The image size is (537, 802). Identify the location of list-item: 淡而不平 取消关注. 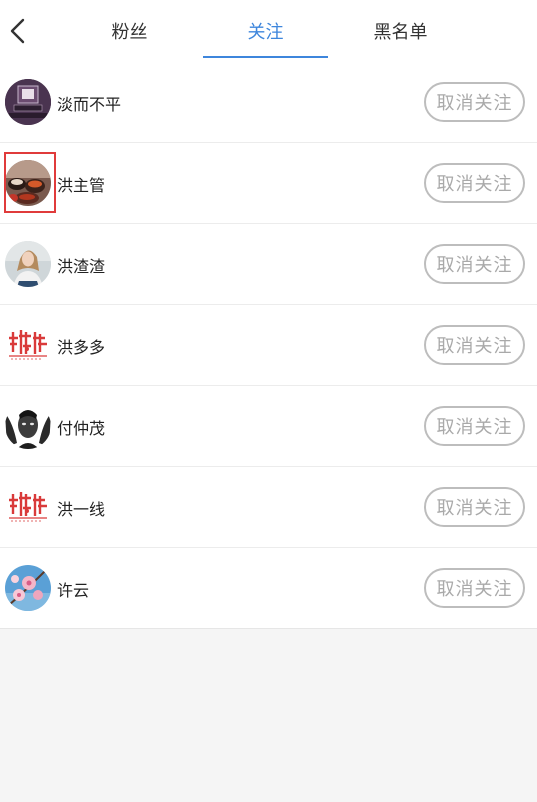
(268, 102).